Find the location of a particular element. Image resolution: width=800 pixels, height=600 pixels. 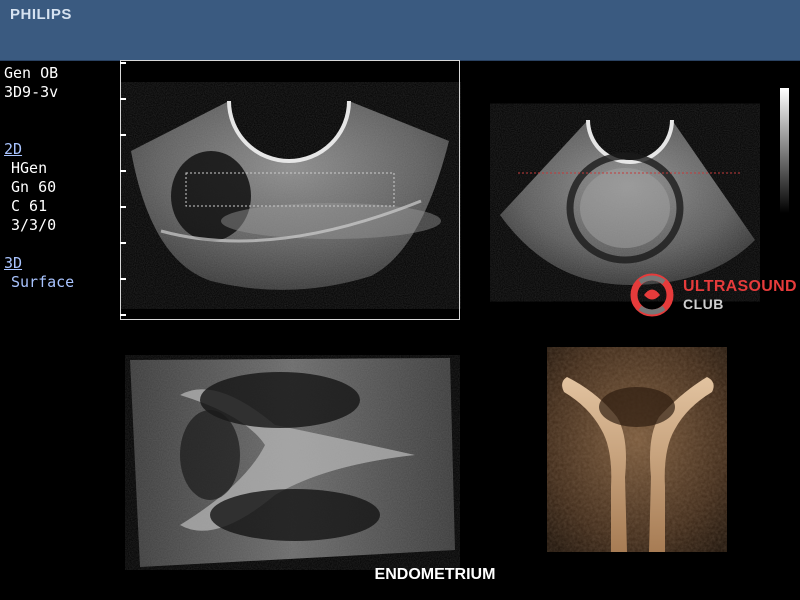

ultrasound-club-logo: ULTRASOUND CLUB is located at coordinates (713, 295).